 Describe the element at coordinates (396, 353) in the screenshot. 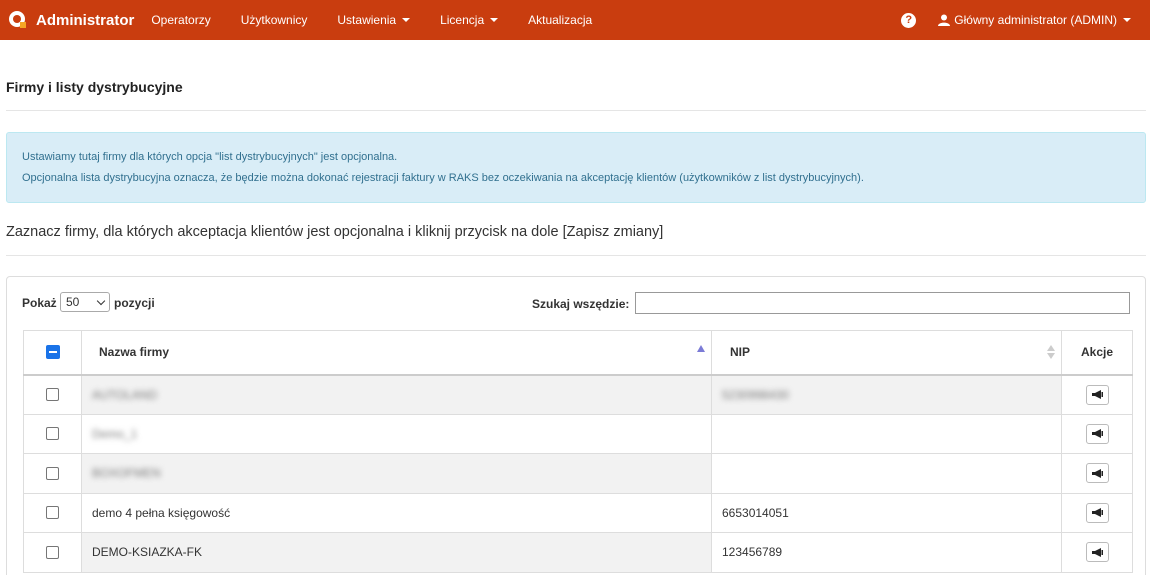

I see `column-header-name: Nazwa firmy` at that location.